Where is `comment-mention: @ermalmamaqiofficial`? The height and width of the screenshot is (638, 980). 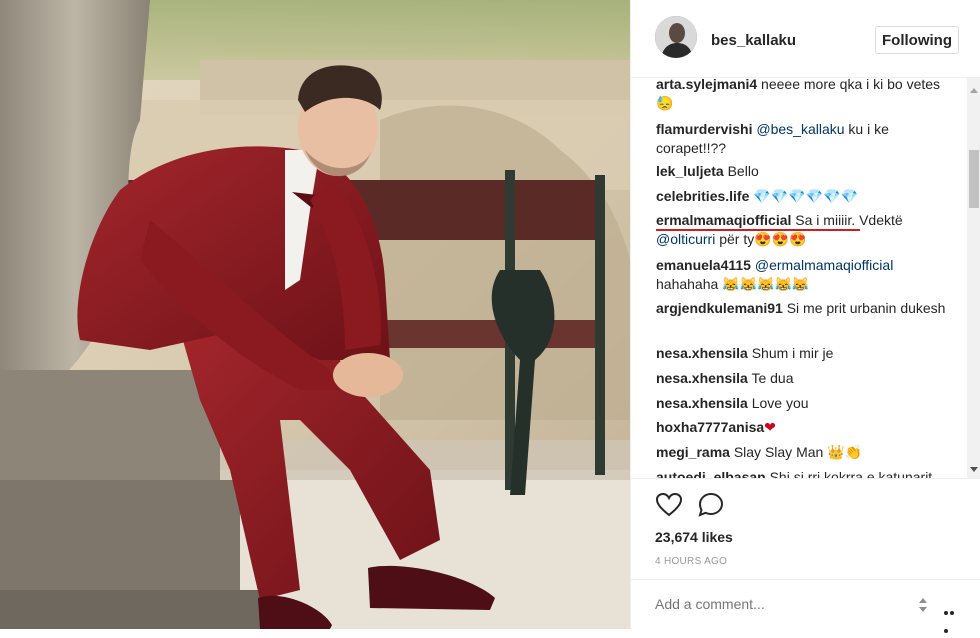
comment-mention: @ermalmamaqiofficial is located at coordinates (822, 265).